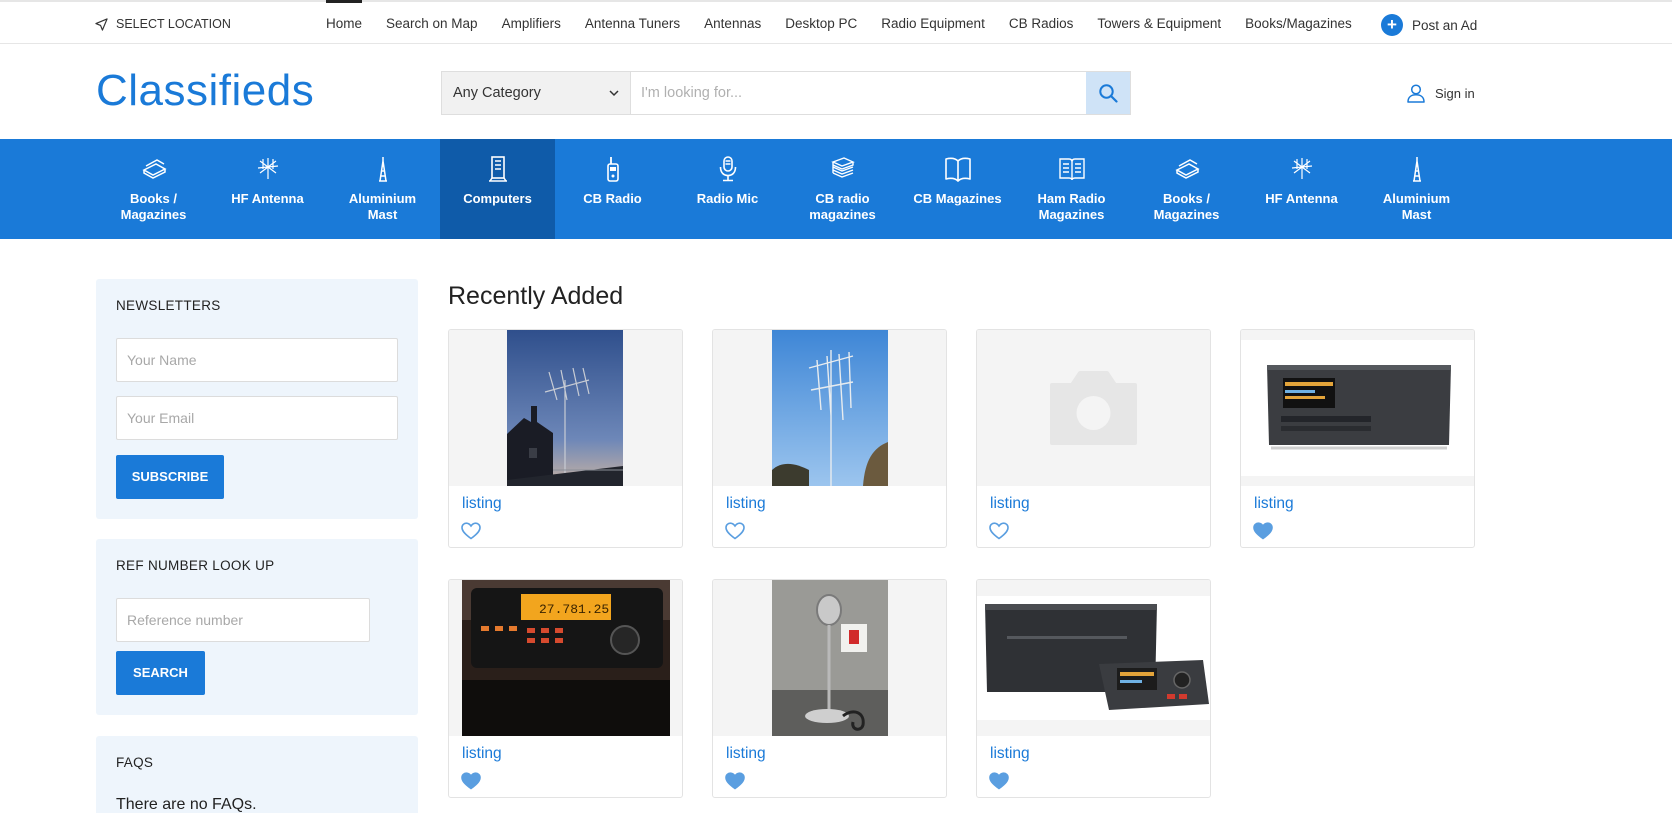 This screenshot has height=813, width=1672. I want to click on sign-in-link: Sign in, so click(1440, 93).